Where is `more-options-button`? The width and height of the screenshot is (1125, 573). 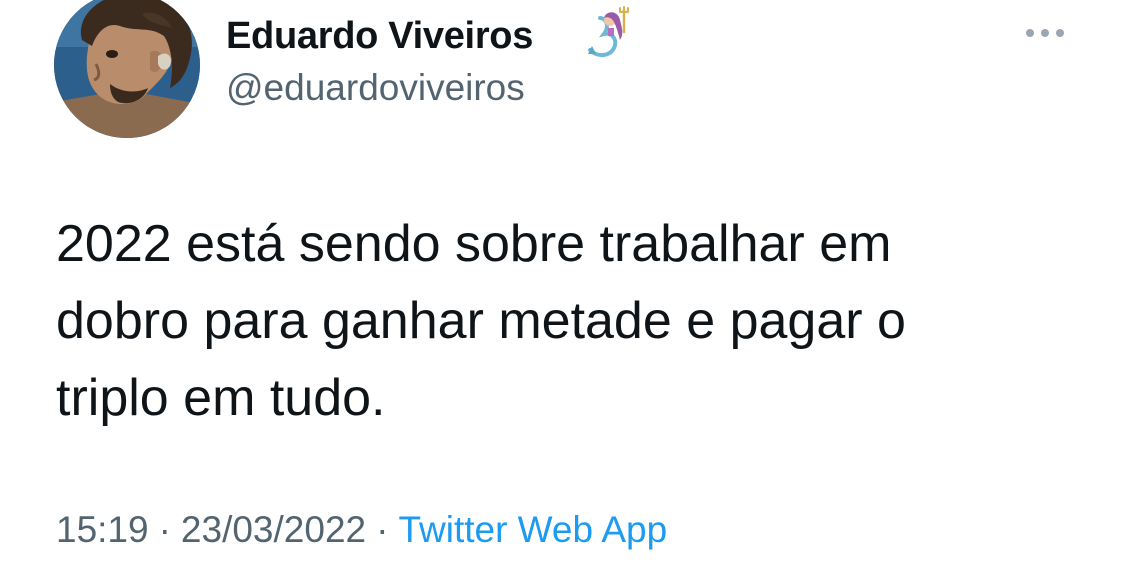 more-options-button is located at coordinates (1048, 33).